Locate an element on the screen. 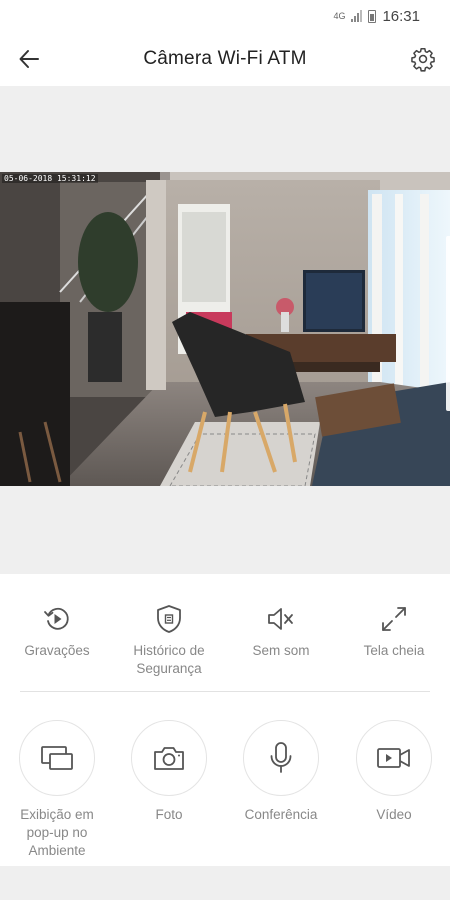  picture-in-picture-icon is located at coordinates (57, 758).